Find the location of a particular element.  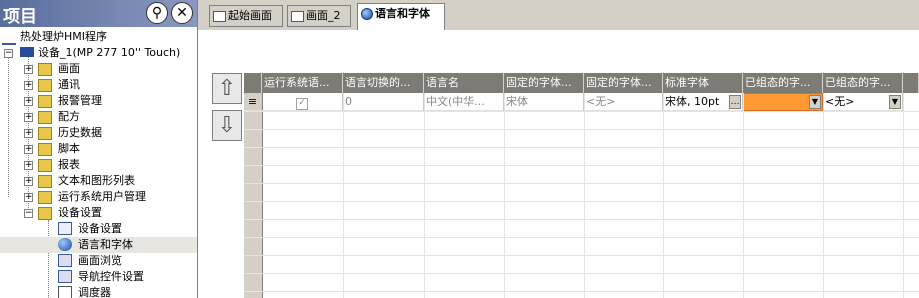

tree-subitem-language-fonts: 语言和字体 is located at coordinates (98, 245).